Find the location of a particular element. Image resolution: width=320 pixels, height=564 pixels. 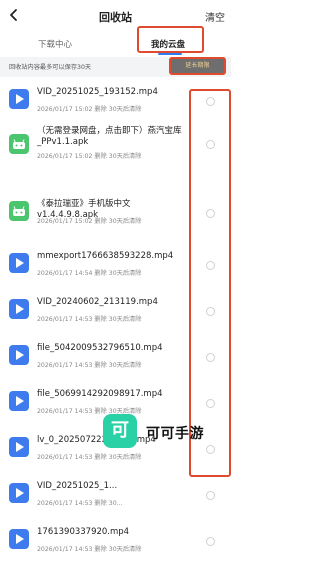

watermark-text: 可可手游 is located at coordinates (175, 434).